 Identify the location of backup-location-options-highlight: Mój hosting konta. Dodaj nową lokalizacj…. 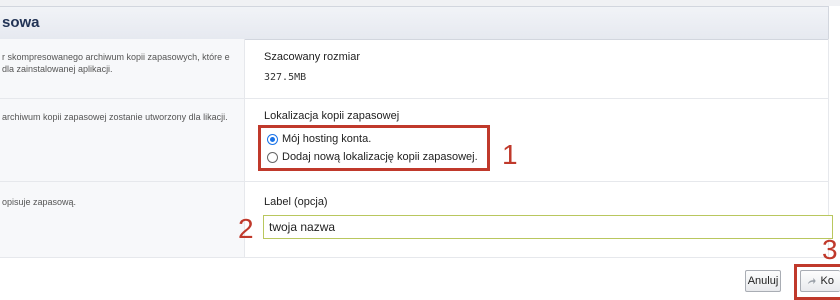
(374, 148).